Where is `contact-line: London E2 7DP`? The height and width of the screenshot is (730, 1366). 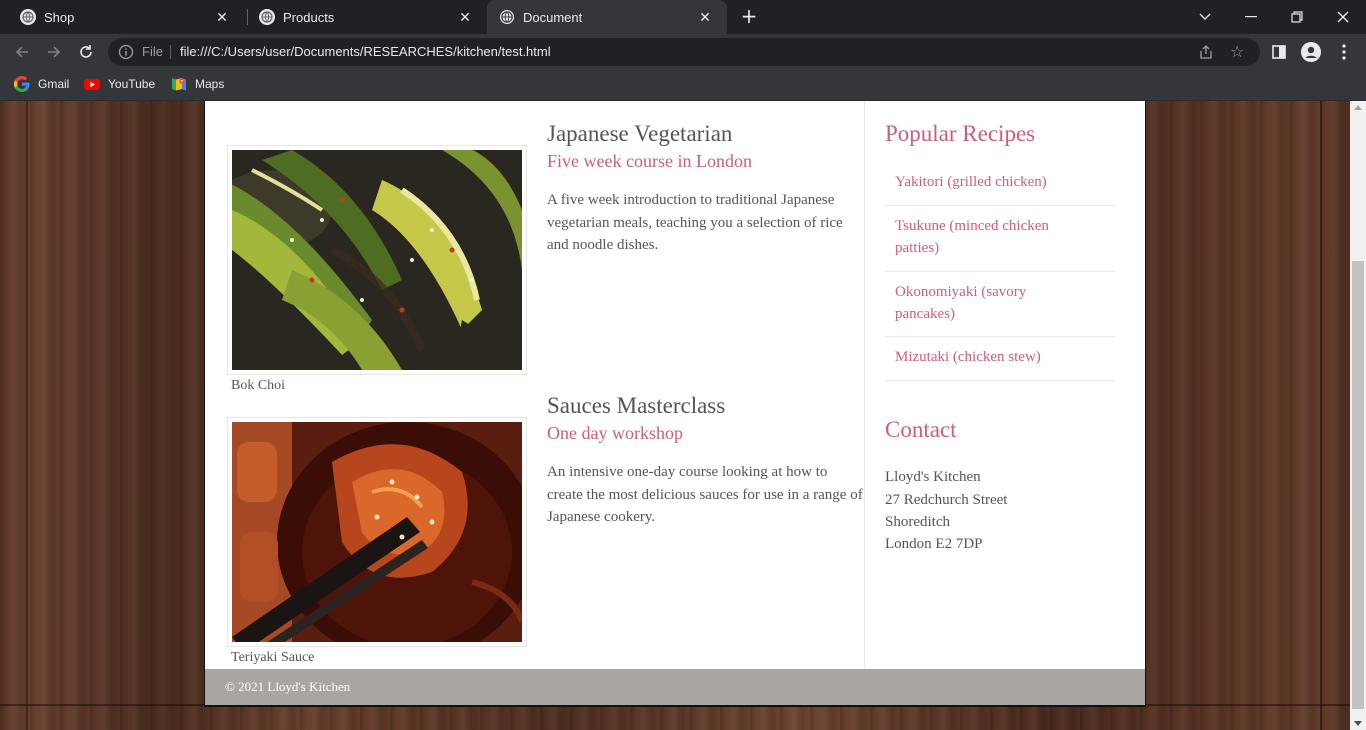 contact-line: London E2 7DP is located at coordinates (934, 544).